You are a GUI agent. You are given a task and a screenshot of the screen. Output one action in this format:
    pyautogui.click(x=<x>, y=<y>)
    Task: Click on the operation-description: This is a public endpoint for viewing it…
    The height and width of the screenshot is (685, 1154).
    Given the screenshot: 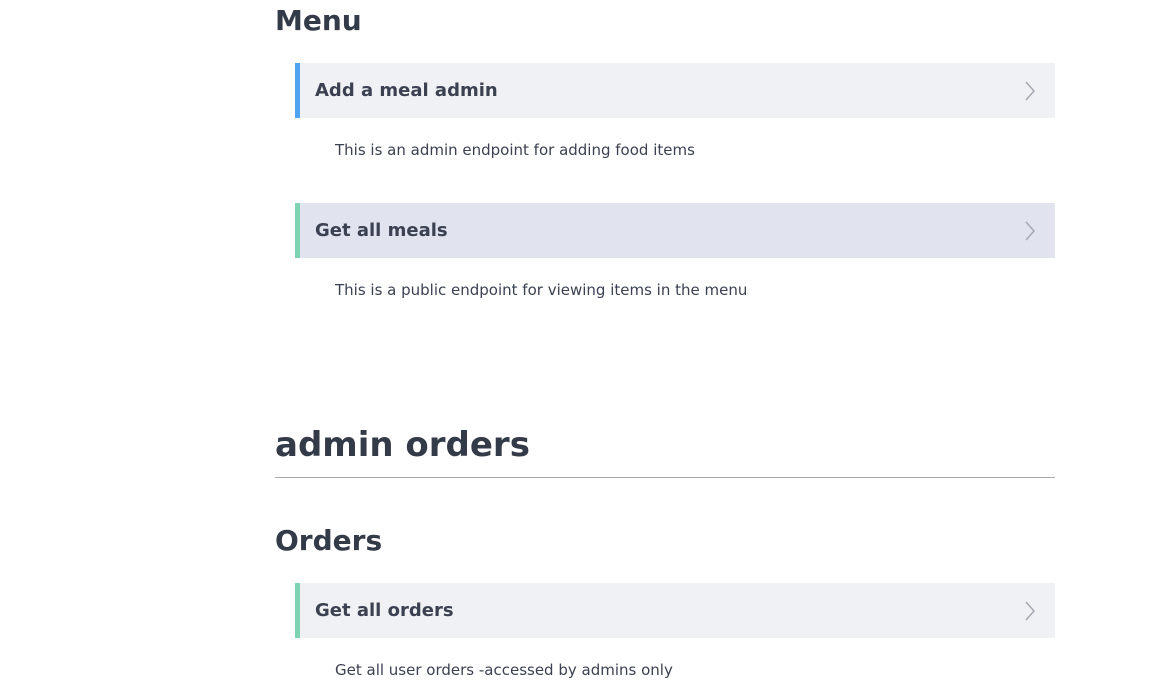 What is the action you would take?
    pyautogui.click(x=541, y=290)
    